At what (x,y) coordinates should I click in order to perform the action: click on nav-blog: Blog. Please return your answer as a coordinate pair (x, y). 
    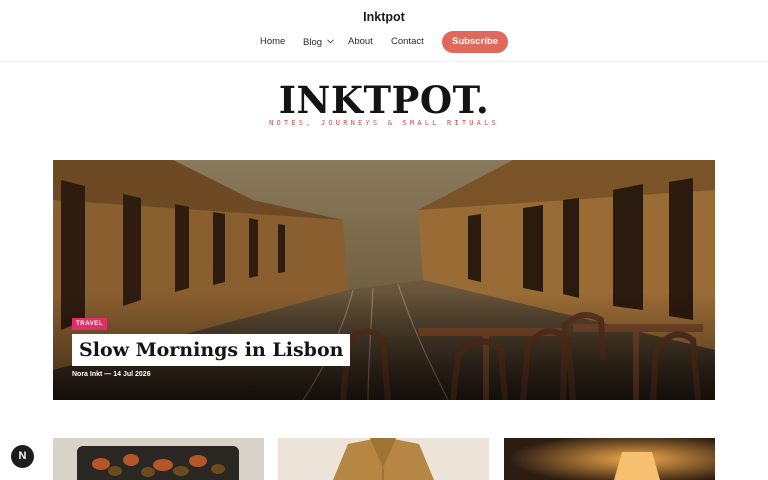
    Looking at the image, I should click on (318, 42).